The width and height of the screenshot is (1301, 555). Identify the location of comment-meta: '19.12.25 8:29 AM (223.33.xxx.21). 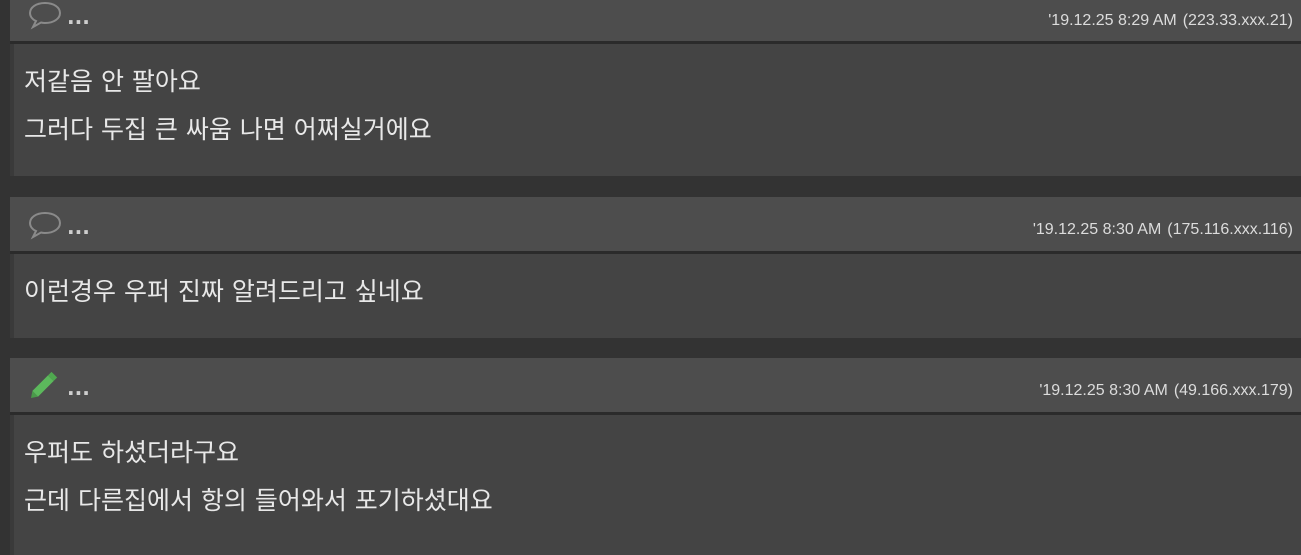
(1170, 21).